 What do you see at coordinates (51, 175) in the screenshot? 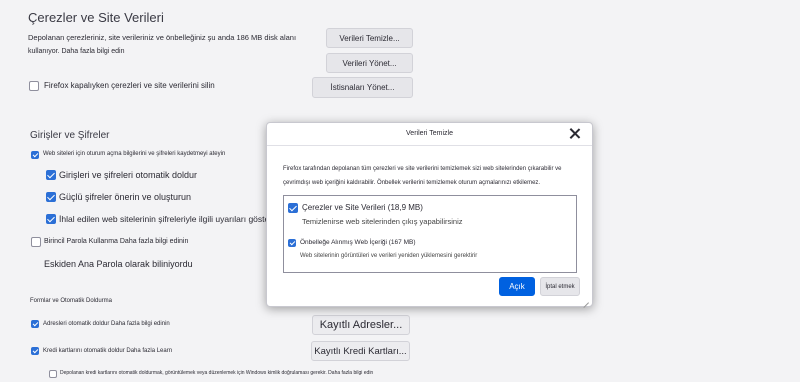
I see `autofill-logins-checkbox` at bounding box center [51, 175].